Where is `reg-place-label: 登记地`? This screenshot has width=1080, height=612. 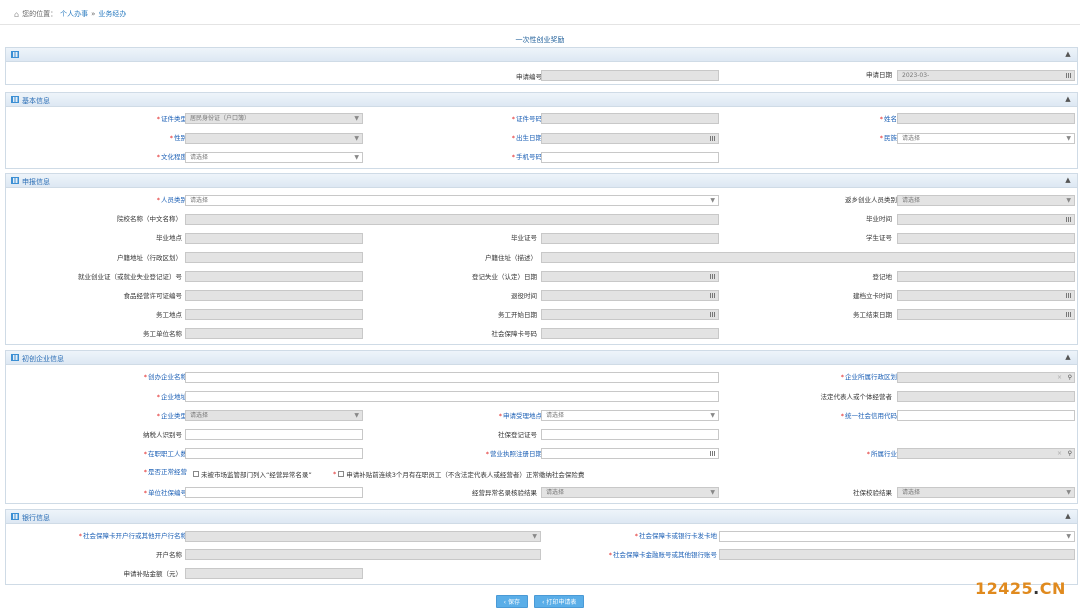
reg-place-label: 登记地 is located at coordinates (882, 277).